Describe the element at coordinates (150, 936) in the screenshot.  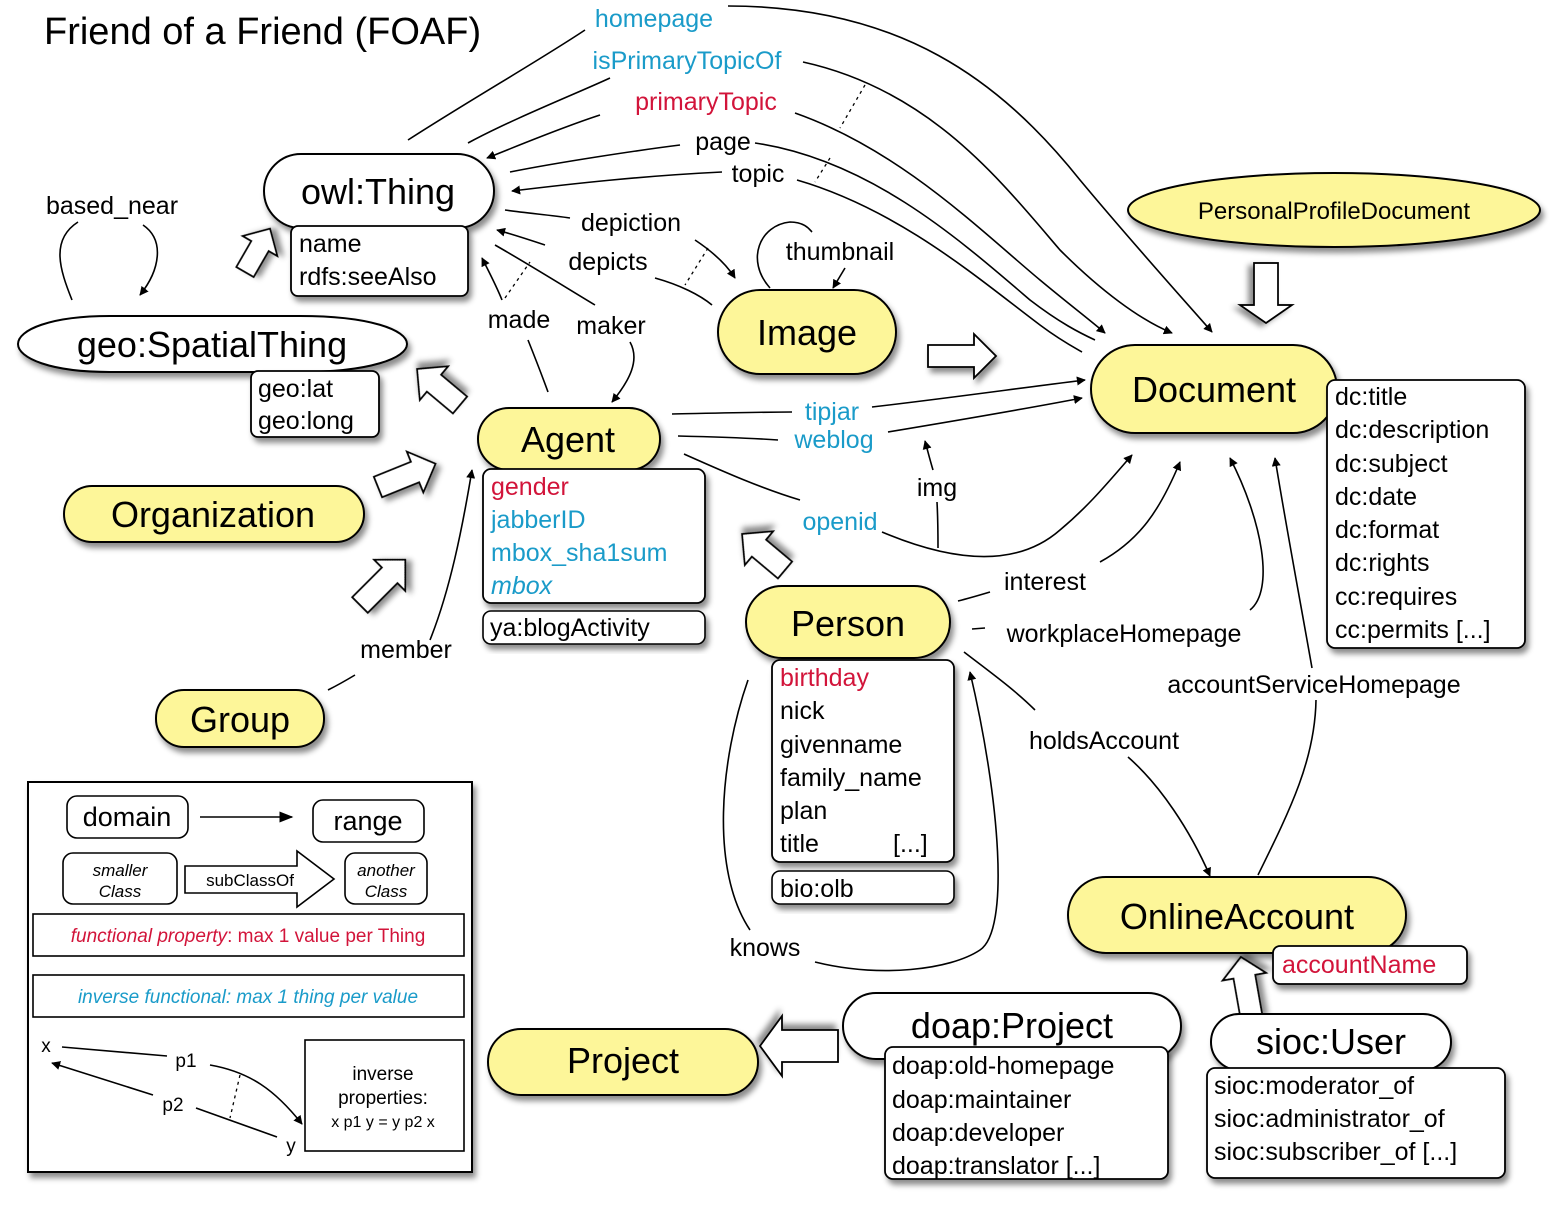
I see `legend-functional-term: functional property` at that location.